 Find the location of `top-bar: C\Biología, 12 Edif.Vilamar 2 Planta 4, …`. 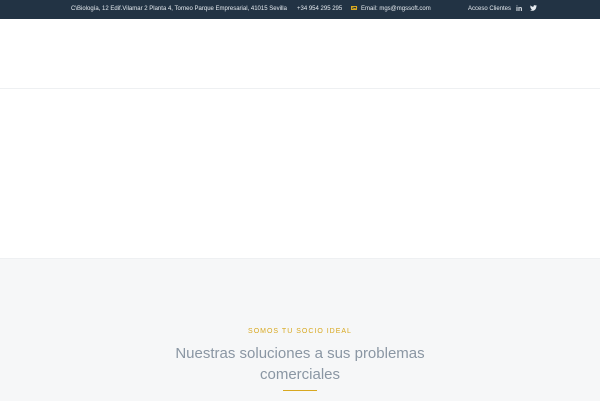

top-bar: C\Biología, 12 Edif.Vilamar 2 Planta 4, … is located at coordinates (300, 9).